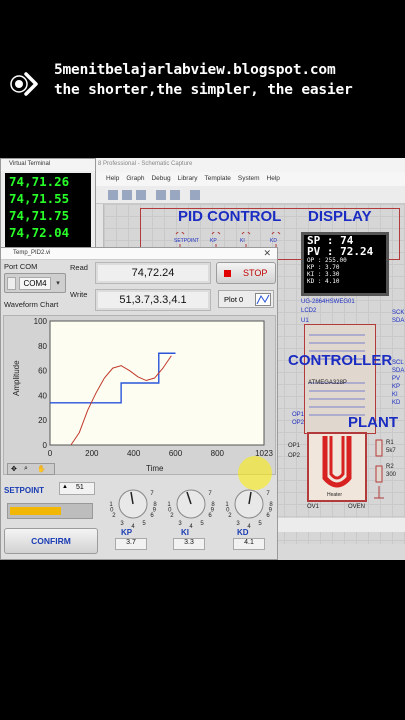 This screenshot has height=720, width=405. Describe the element at coordinates (92, 453) in the screenshot. I see `x-tick-label: 200` at that location.